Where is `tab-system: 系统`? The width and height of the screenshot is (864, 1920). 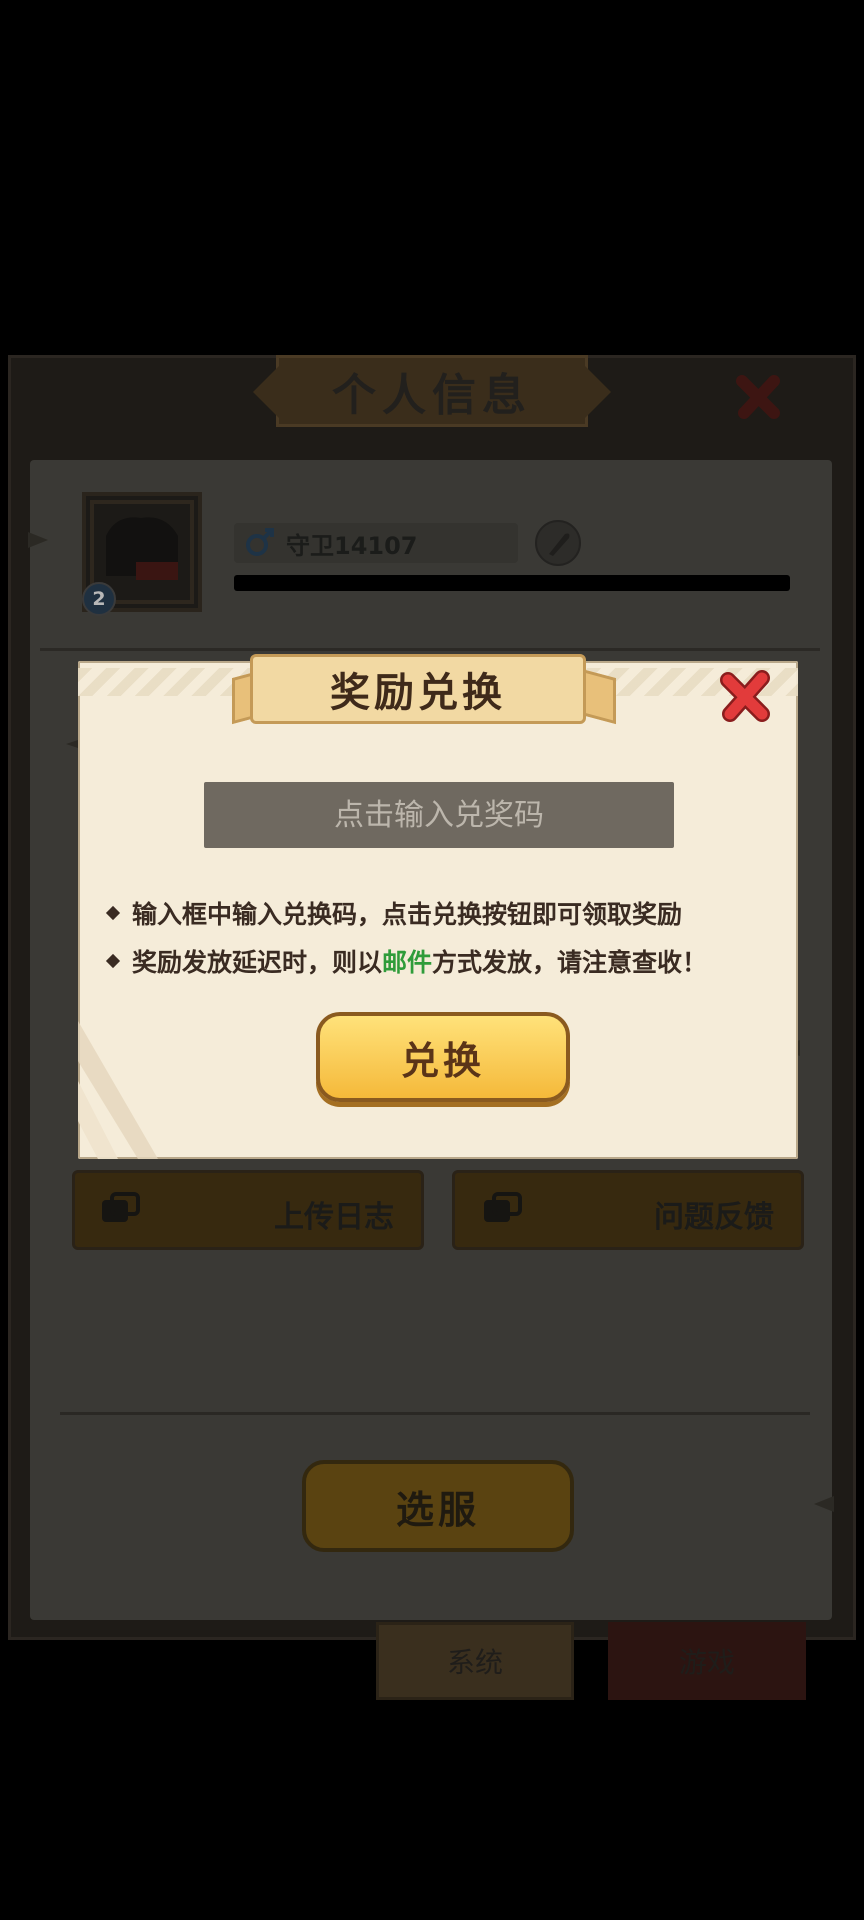 tab-system: 系统 is located at coordinates (475, 1661).